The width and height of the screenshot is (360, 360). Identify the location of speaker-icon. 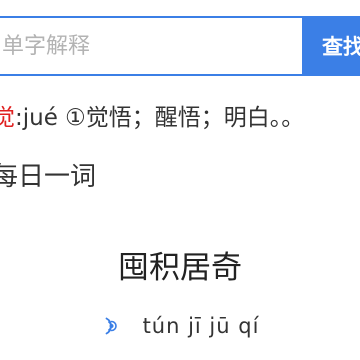
(112, 326).